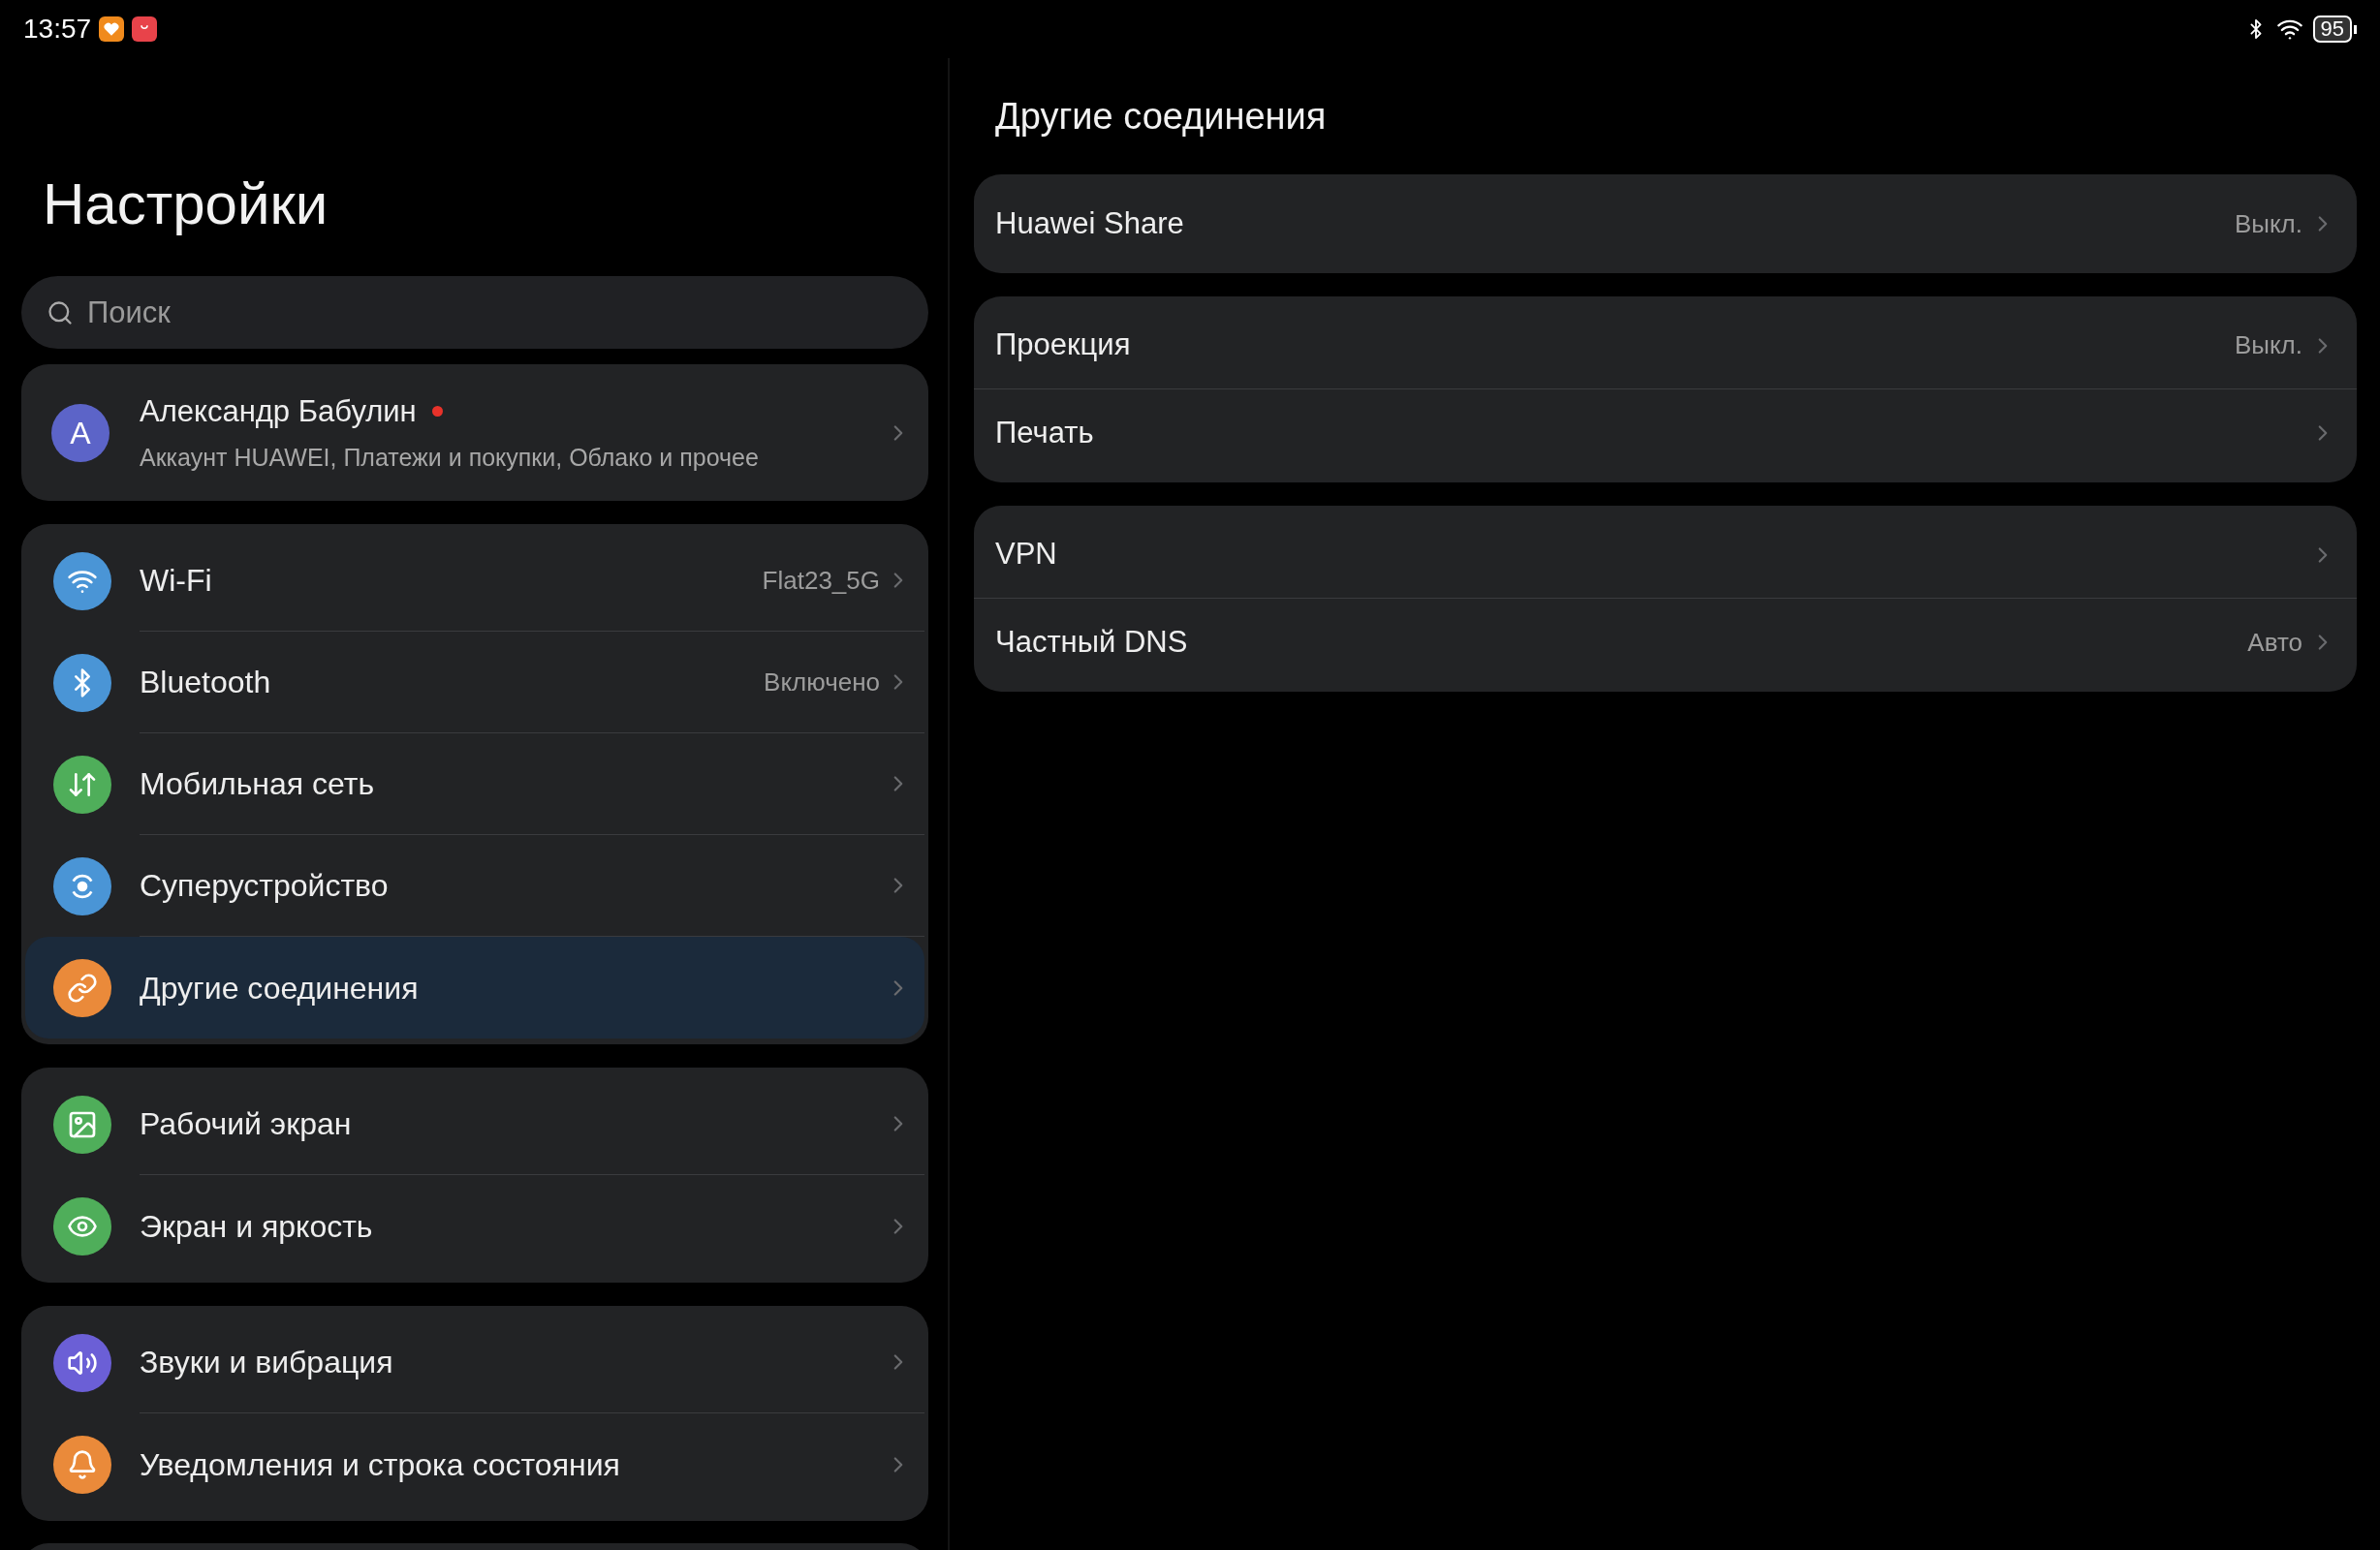  I want to click on settings-row: Уведомления и строка состояния, so click(475, 1464).